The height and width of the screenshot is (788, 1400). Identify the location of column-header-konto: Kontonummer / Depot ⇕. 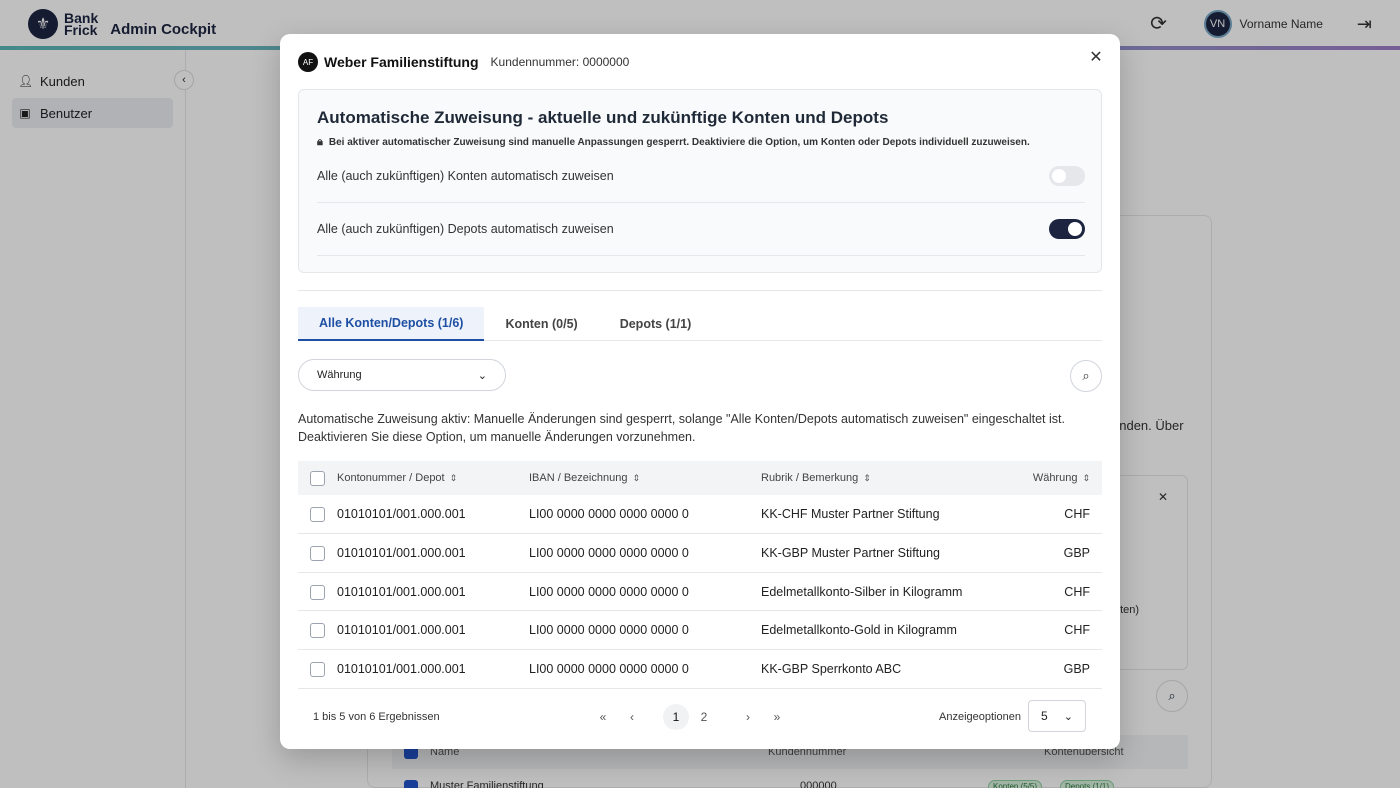
(397, 478).